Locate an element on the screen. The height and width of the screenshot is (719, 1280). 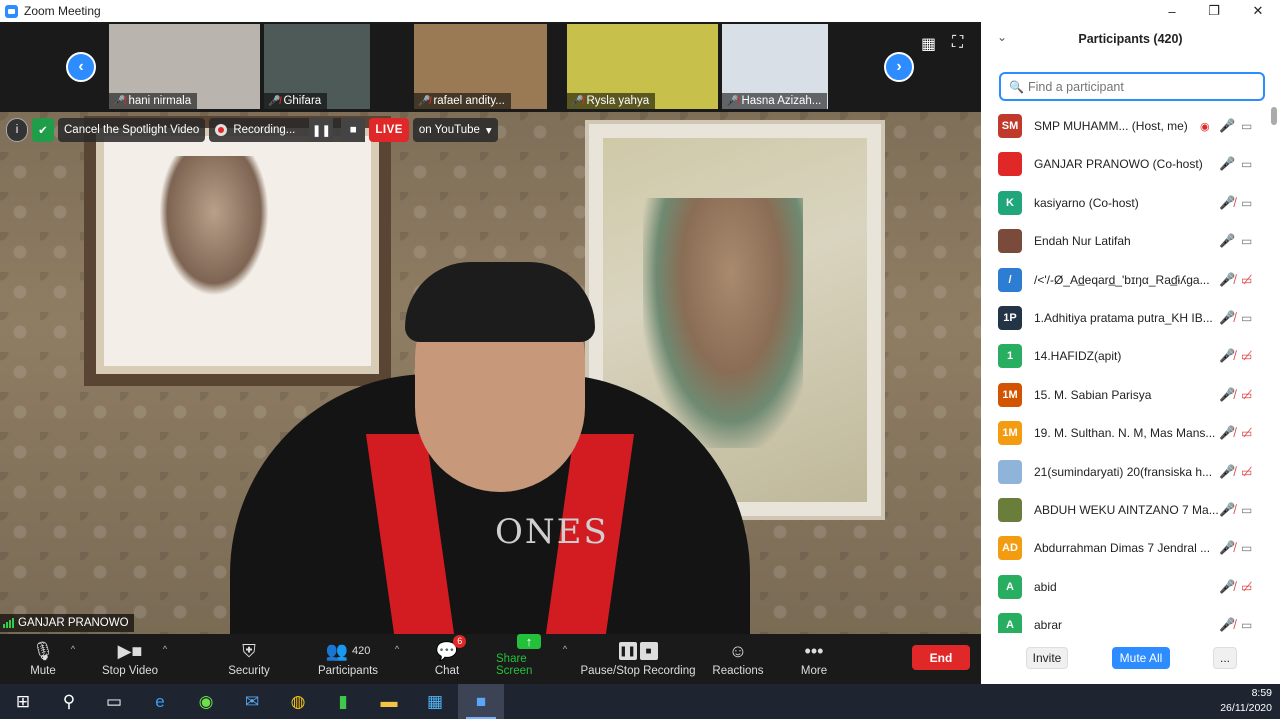
end-meeting-button: End is located at coordinates (941, 657).